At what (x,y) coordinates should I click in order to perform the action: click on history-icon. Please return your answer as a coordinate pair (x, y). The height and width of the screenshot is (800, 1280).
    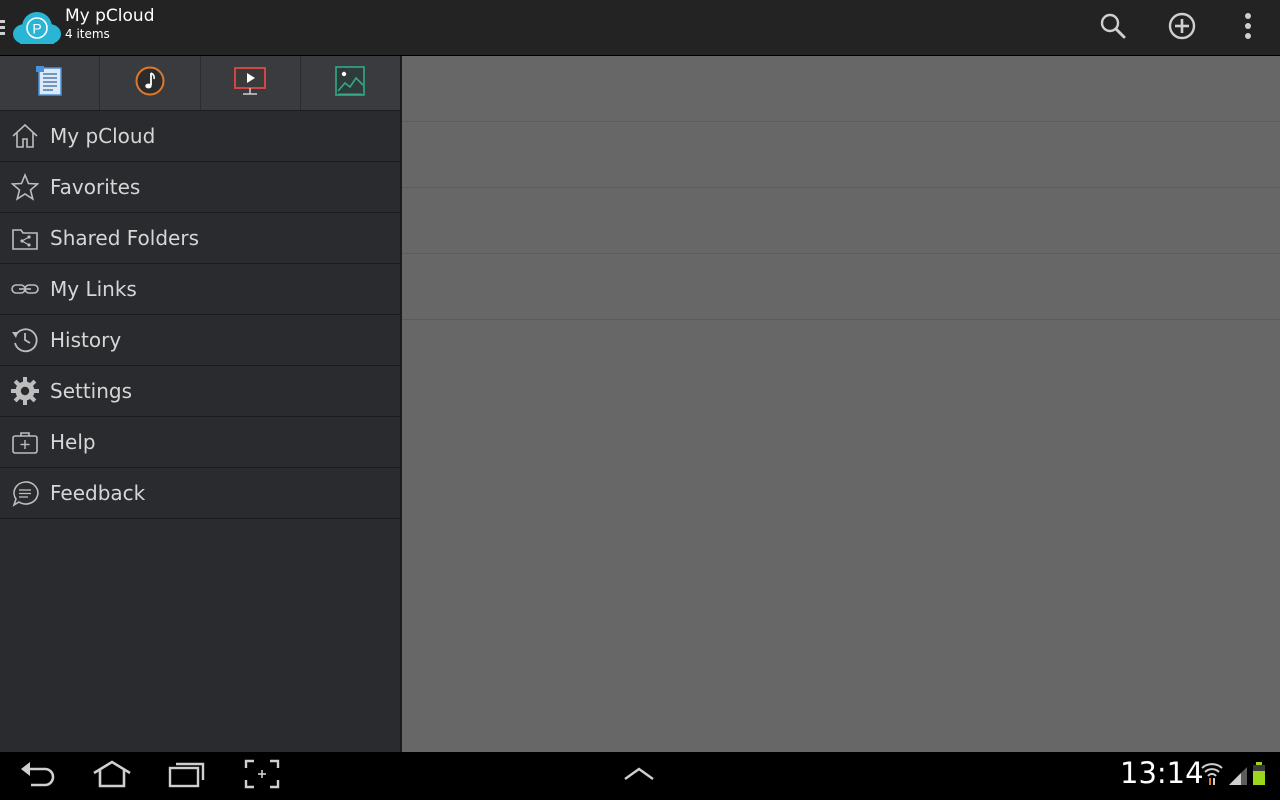
    Looking at the image, I should click on (25, 340).